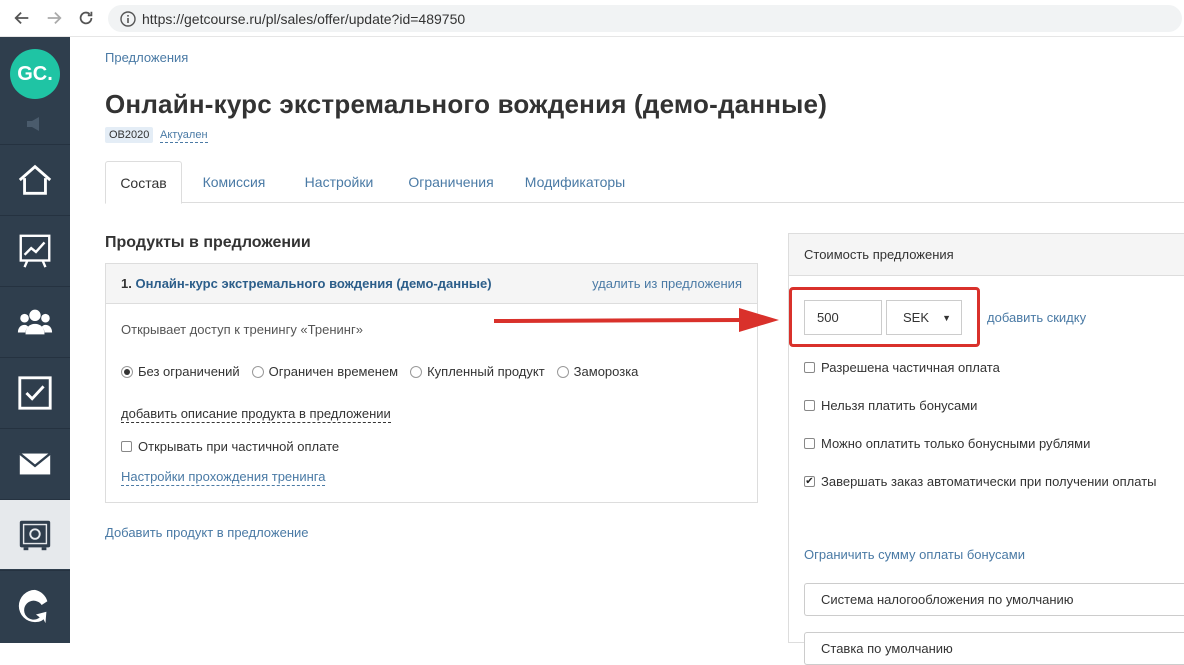 This screenshot has width=1184, height=665. Describe the element at coordinates (208, 242) in the screenshot. I see `section-title: Продукты в предложении` at that location.